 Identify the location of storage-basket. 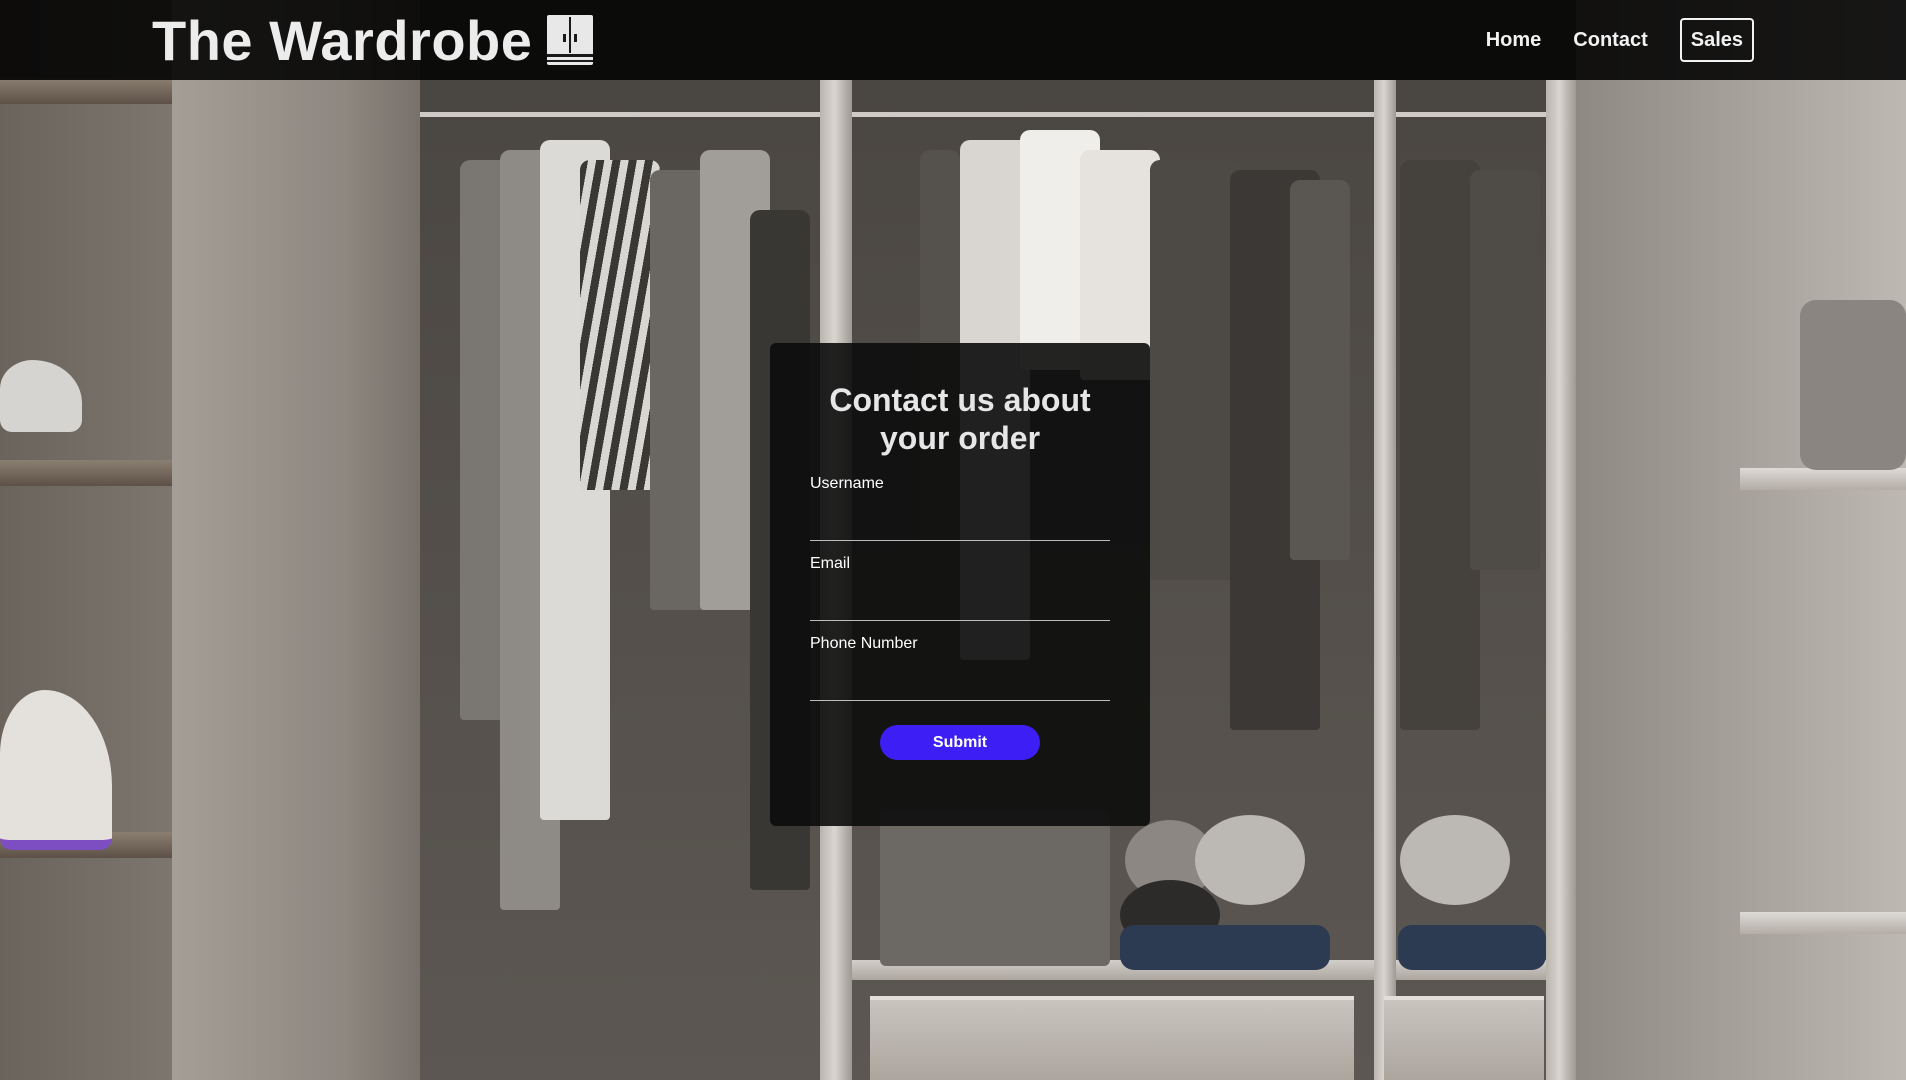
(995, 888).